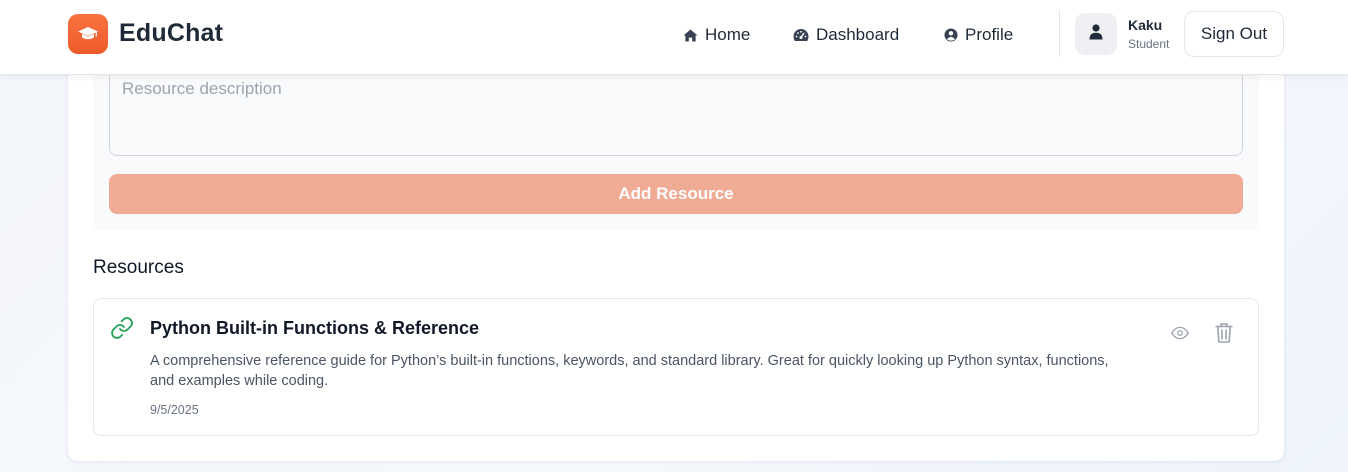  Describe the element at coordinates (690, 35) in the screenshot. I see `home-icon` at that location.